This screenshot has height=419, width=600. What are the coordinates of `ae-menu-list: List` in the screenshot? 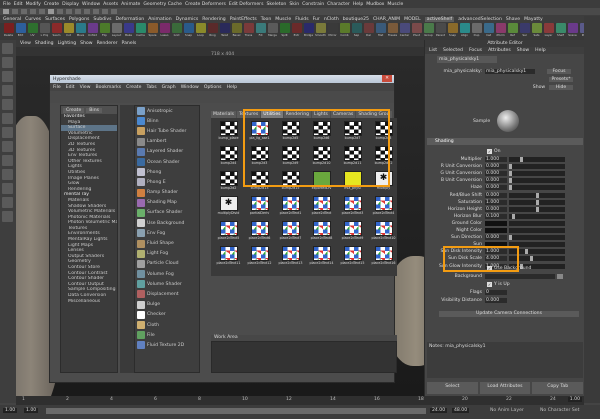 It's located at (433, 50).